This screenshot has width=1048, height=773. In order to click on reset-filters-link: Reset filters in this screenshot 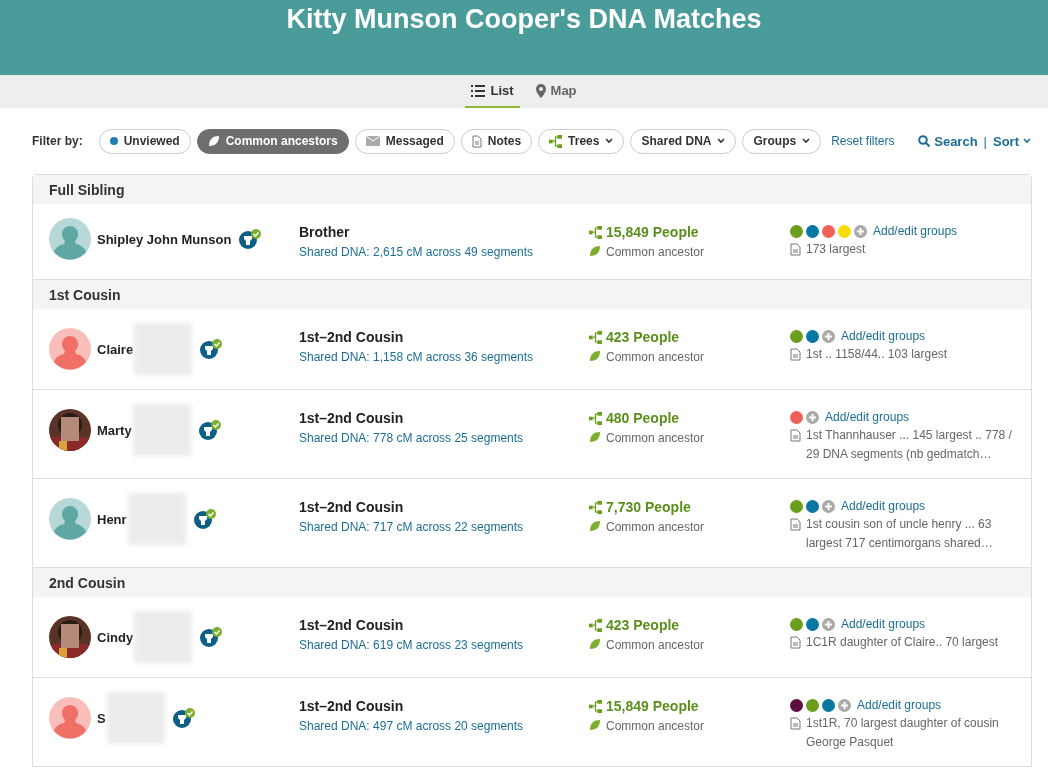, I will do `click(863, 141)`.